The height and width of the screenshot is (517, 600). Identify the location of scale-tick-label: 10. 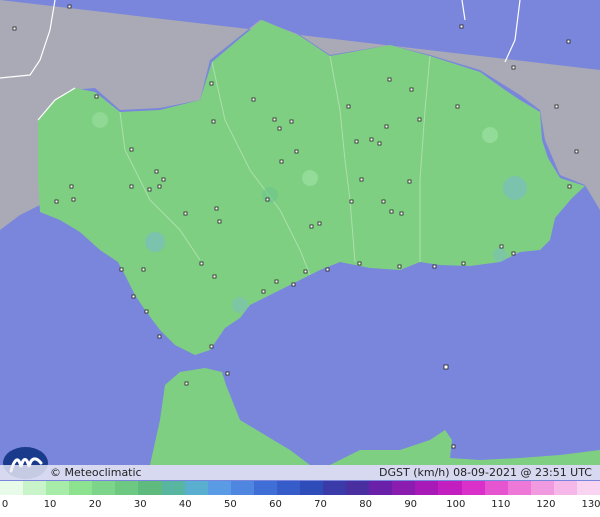
(50, 504).